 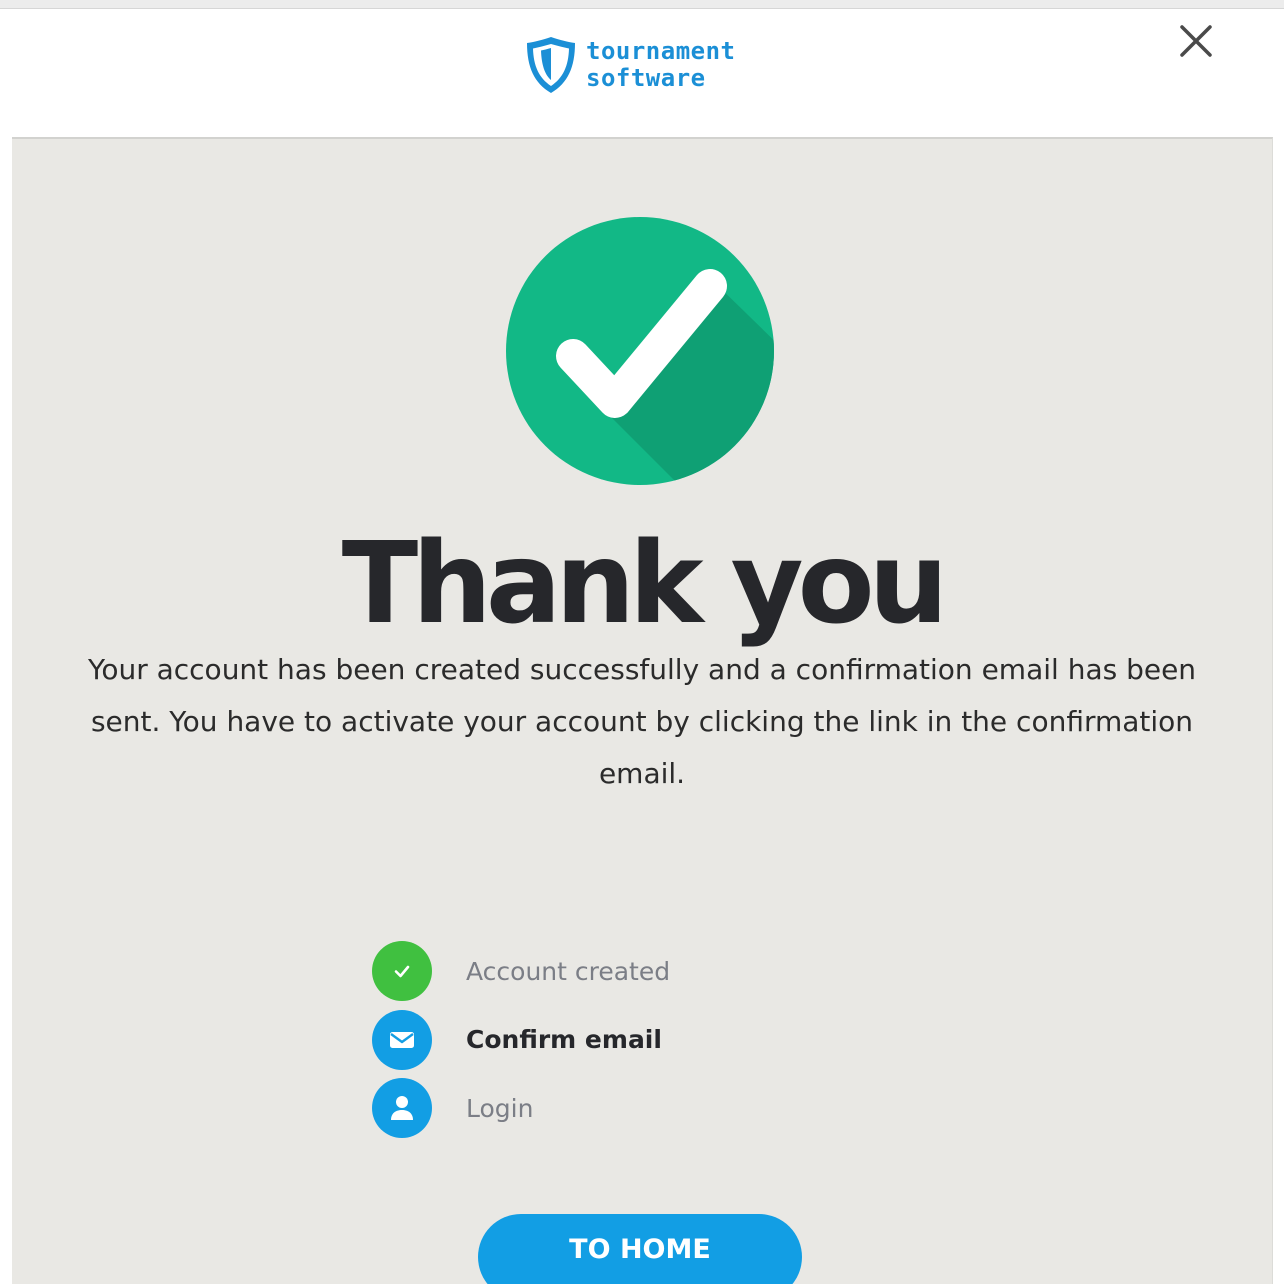 I want to click on top-border, so click(x=642, y=4).